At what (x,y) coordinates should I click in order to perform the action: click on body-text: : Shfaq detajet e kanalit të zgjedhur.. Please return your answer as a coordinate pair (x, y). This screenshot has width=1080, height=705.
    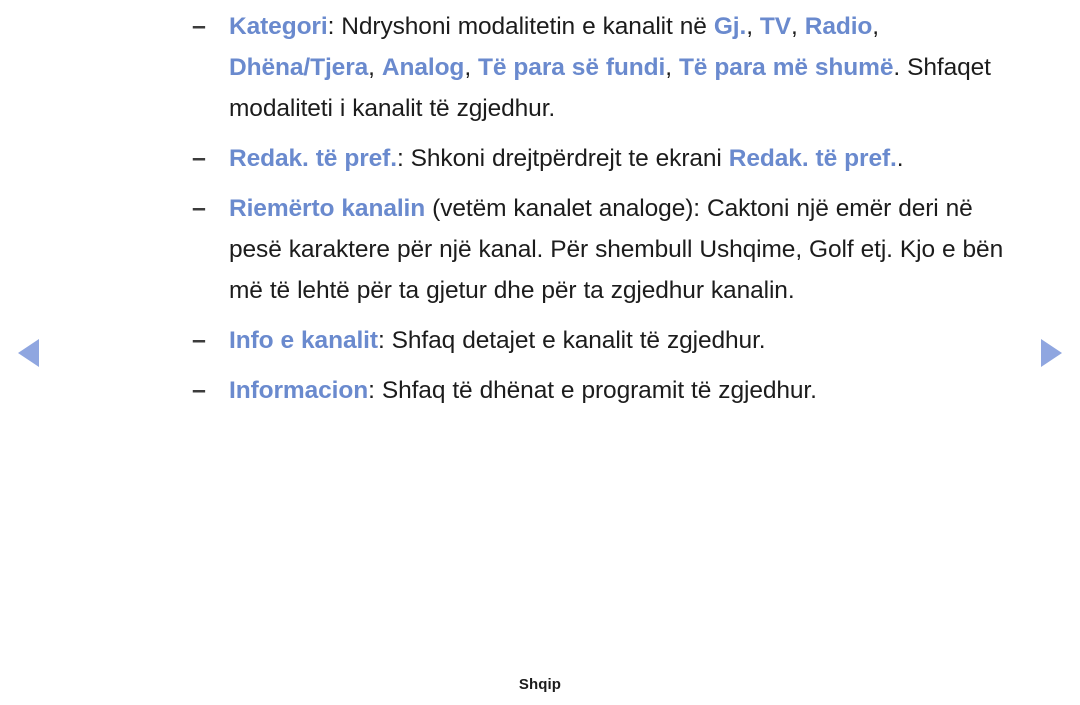
    Looking at the image, I should click on (571, 340).